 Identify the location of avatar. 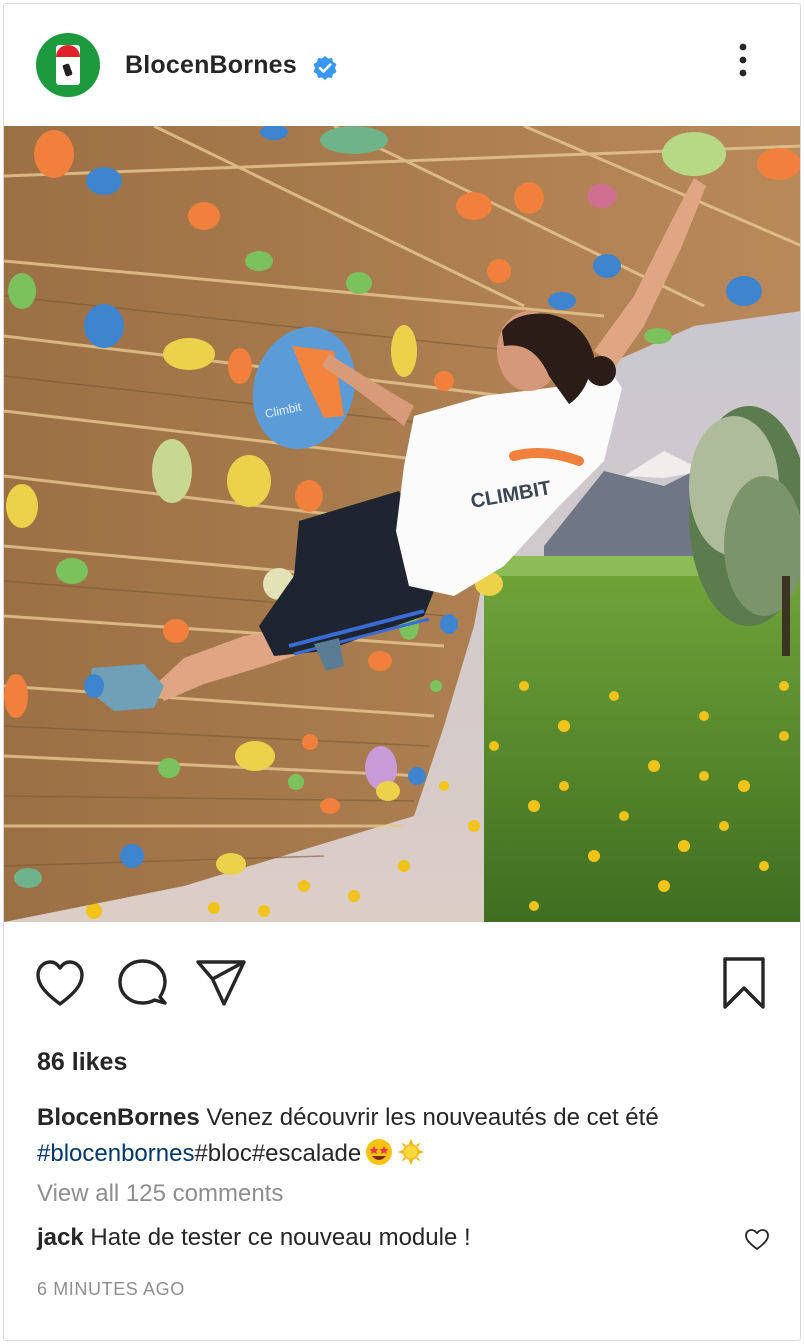
(68, 65).